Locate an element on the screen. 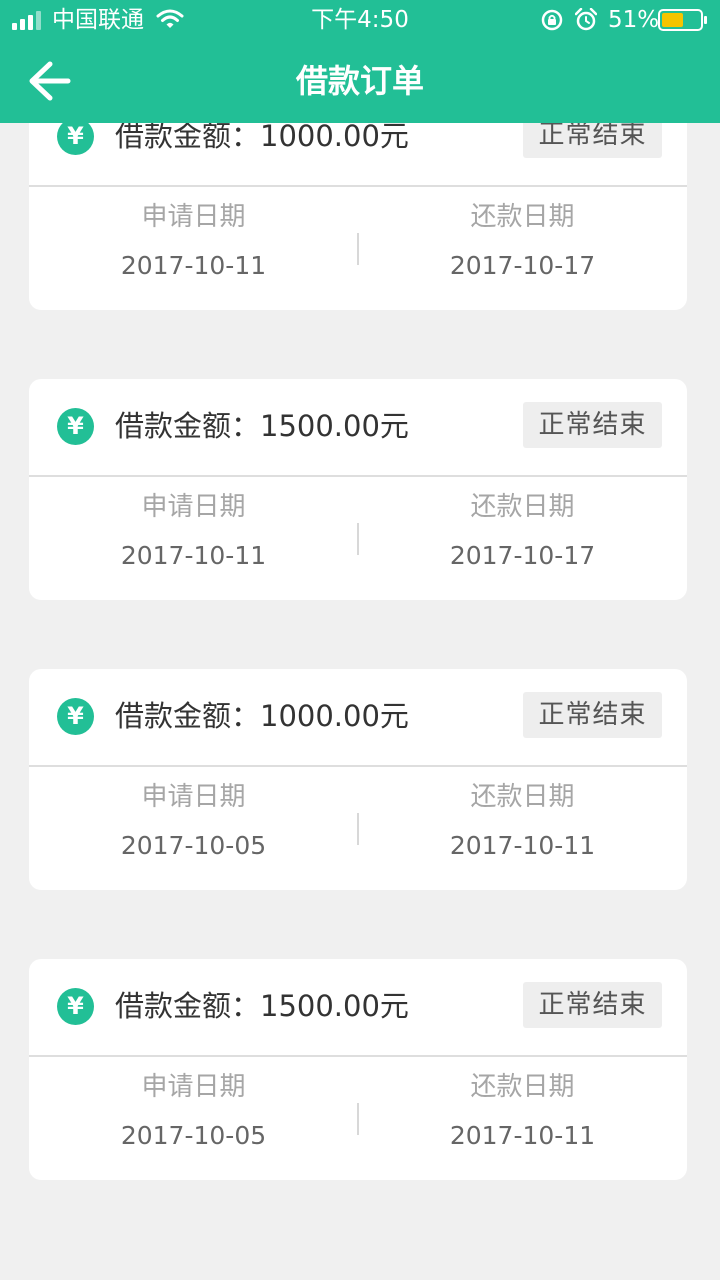  app-header: 中国联通 下午4:50 51% 借款订单 is located at coordinates (360, 61).